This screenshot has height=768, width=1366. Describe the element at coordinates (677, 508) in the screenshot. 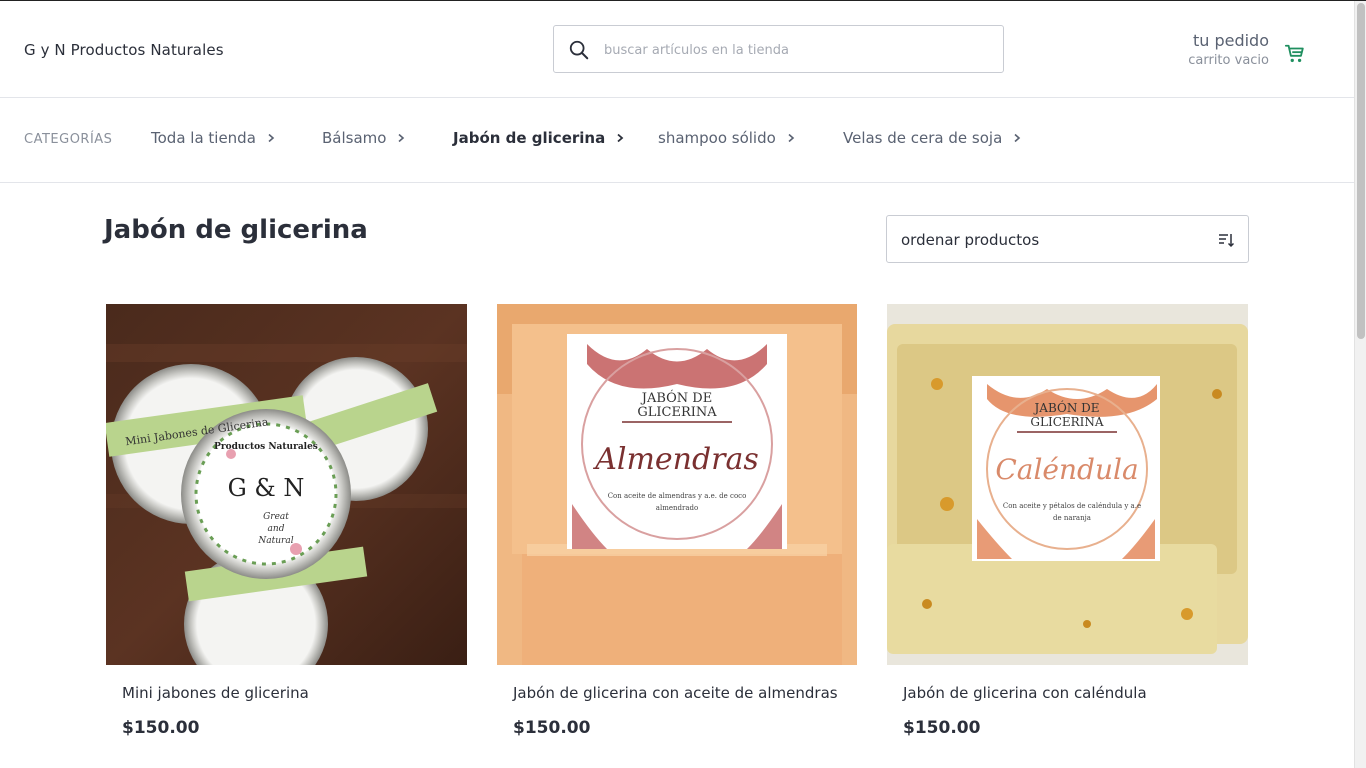

I see `label-desc-2: almendrado` at that location.